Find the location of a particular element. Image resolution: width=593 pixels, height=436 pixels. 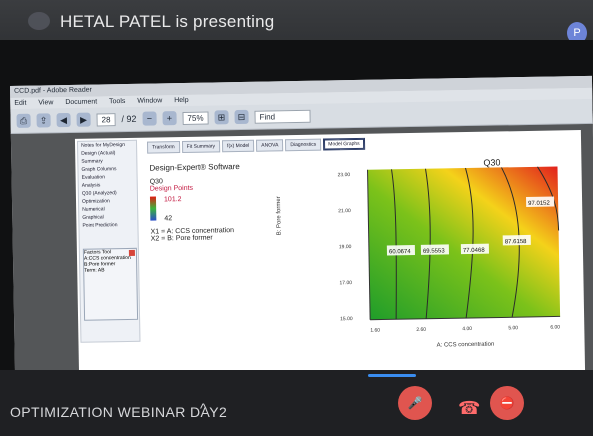

chevron-up-icon: ^ is located at coordinates (203, 408).